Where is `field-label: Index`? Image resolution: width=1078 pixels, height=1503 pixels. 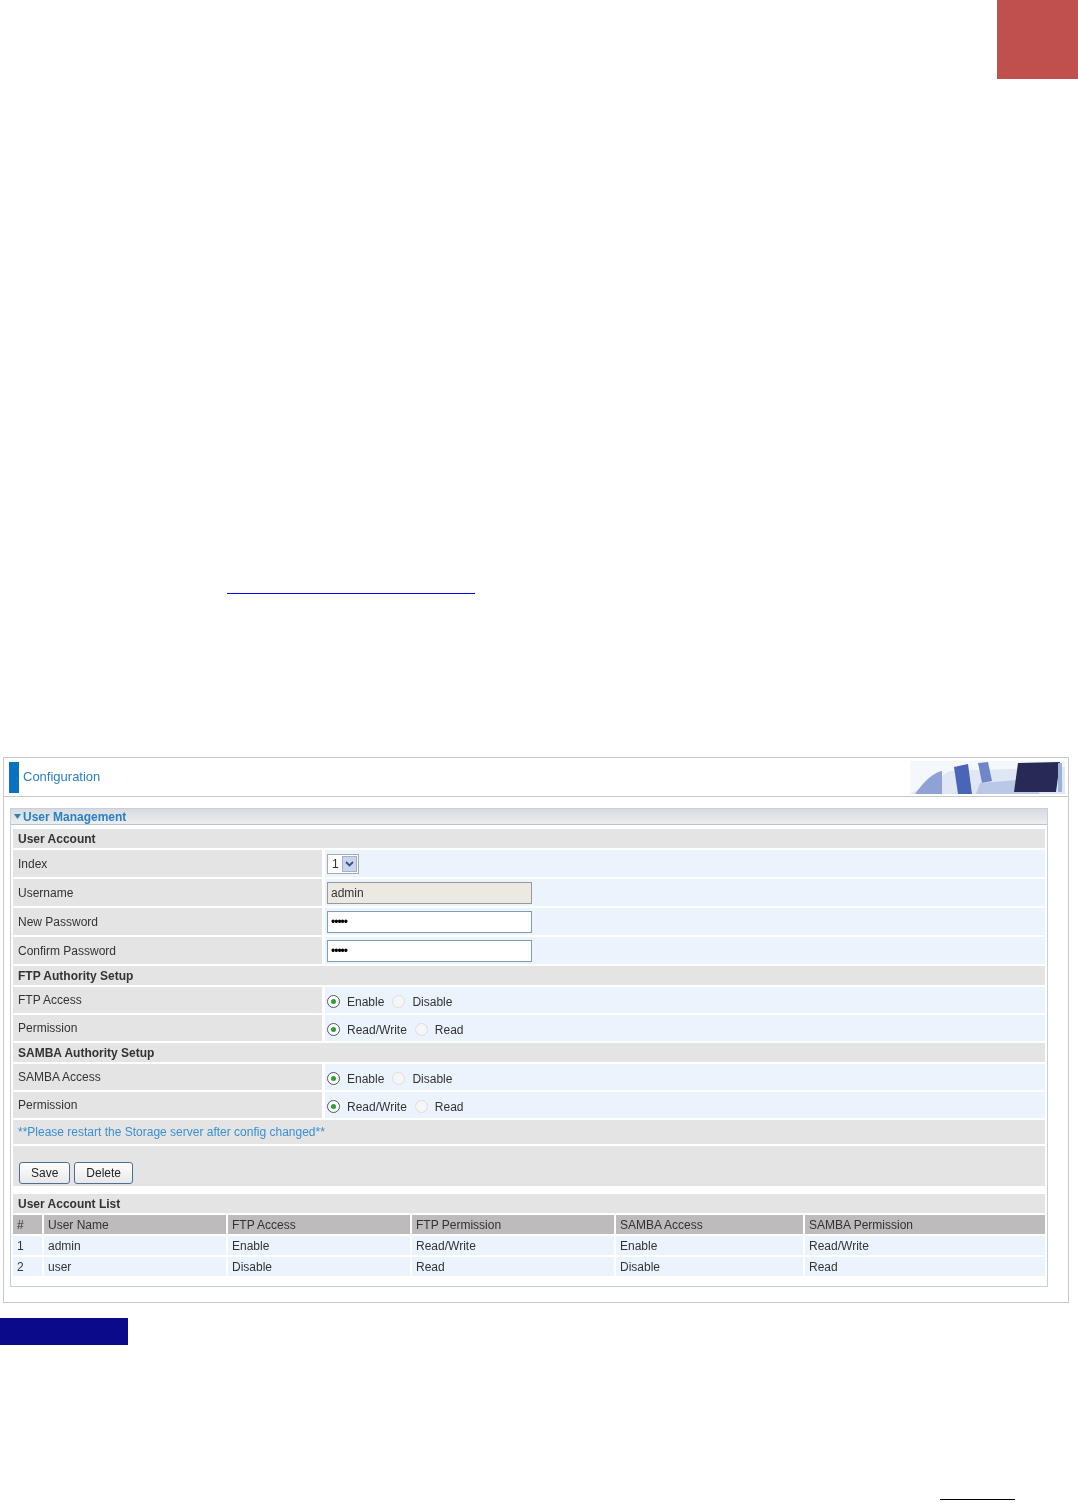
field-label: Index is located at coordinates (167, 863).